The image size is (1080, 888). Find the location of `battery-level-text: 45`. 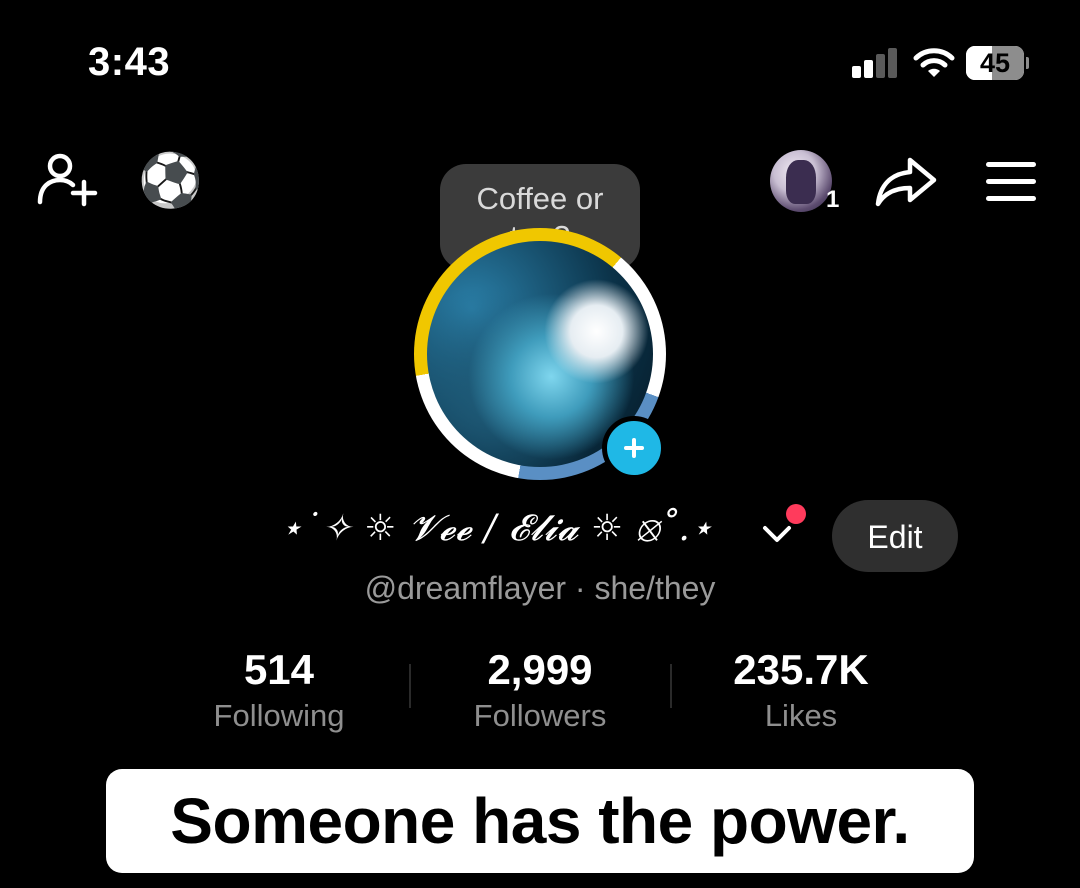

battery-level-text: 45 is located at coordinates (995, 63).